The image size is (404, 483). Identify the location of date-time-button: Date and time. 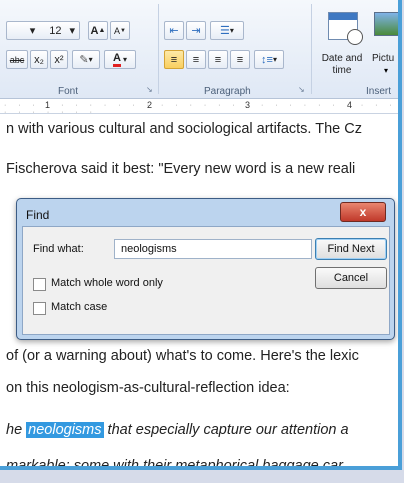
(342, 46).